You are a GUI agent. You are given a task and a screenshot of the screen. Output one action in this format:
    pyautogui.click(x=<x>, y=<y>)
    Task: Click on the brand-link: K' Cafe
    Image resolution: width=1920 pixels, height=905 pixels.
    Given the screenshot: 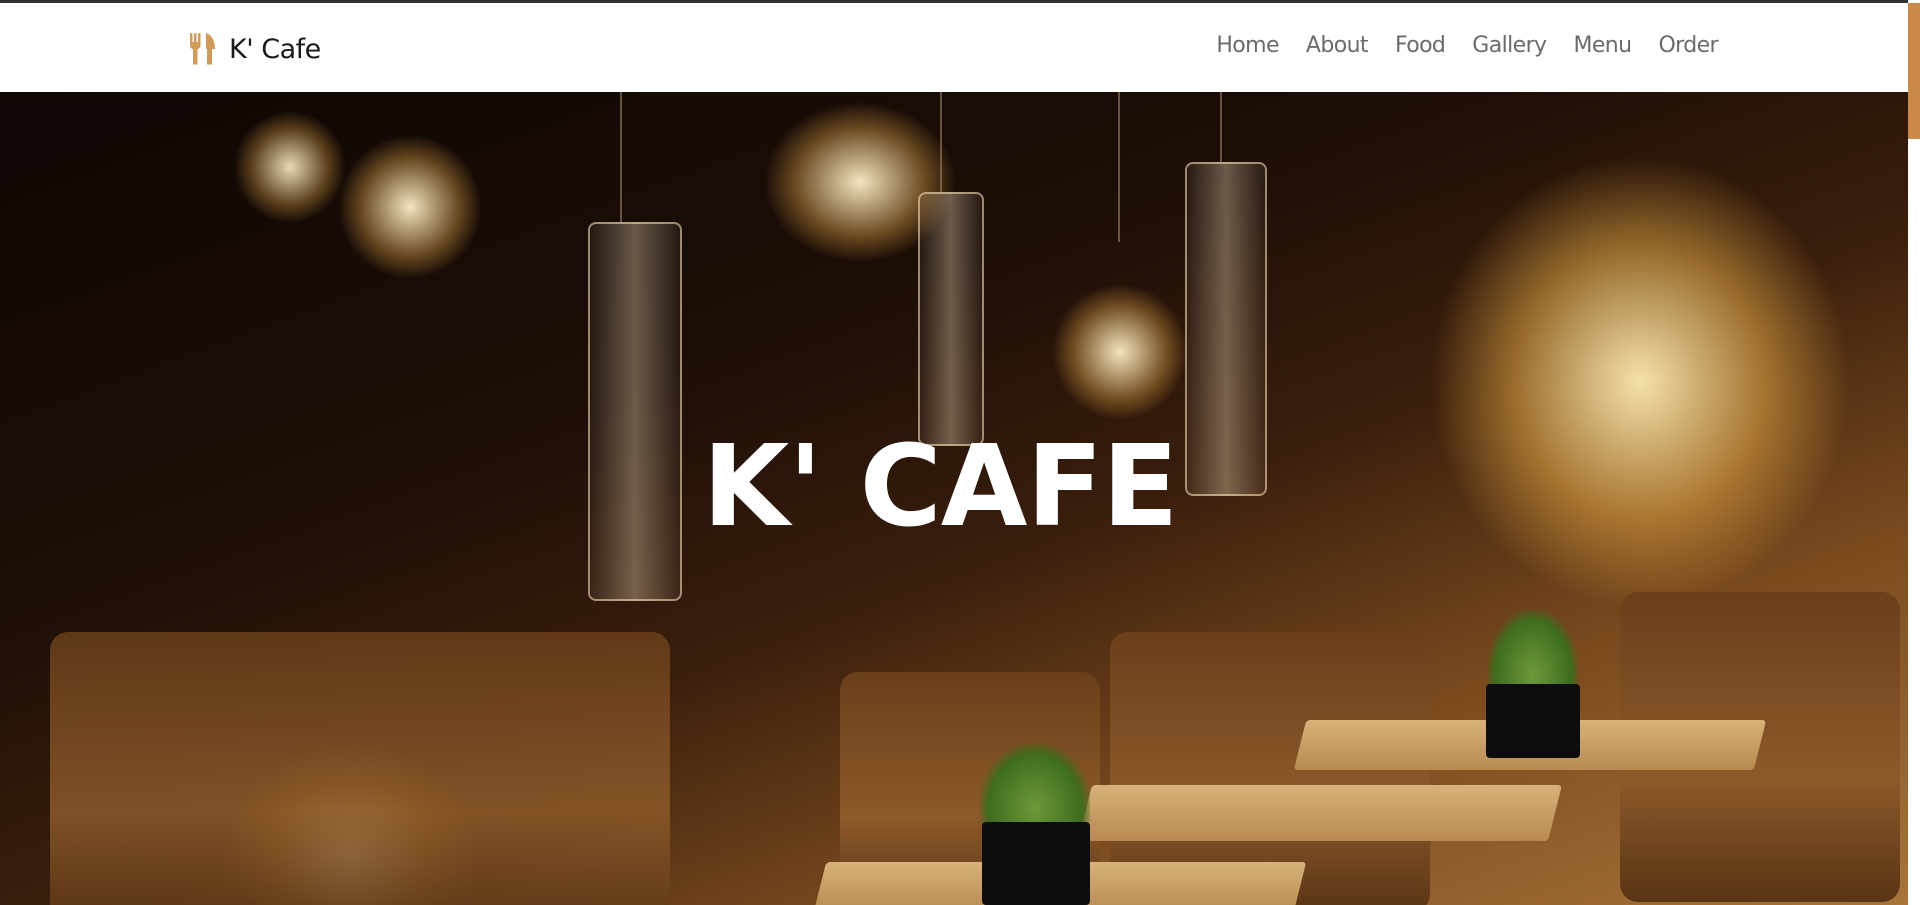 What is the action you would take?
    pyautogui.click(x=255, y=49)
    